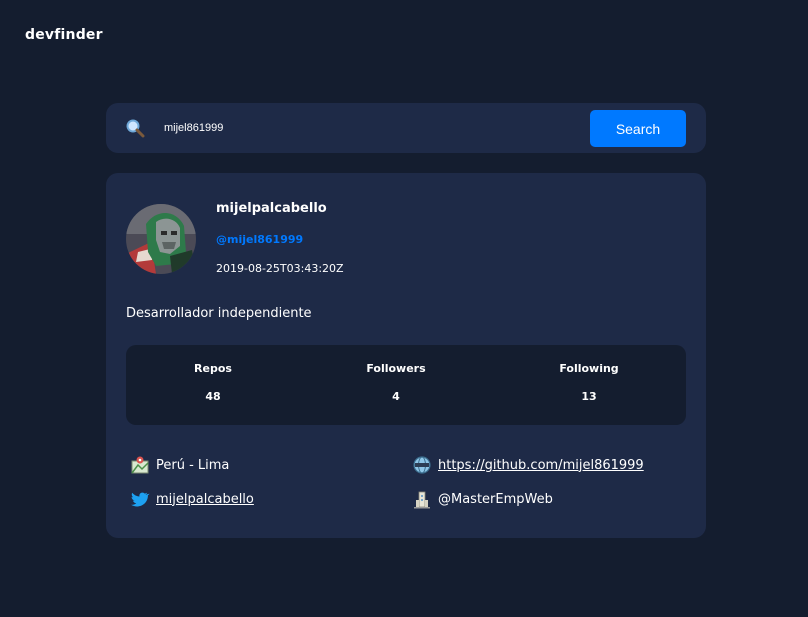 The height and width of the screenshot is (617, 808). I want to click on stat-value: 13, so click(589, 396).